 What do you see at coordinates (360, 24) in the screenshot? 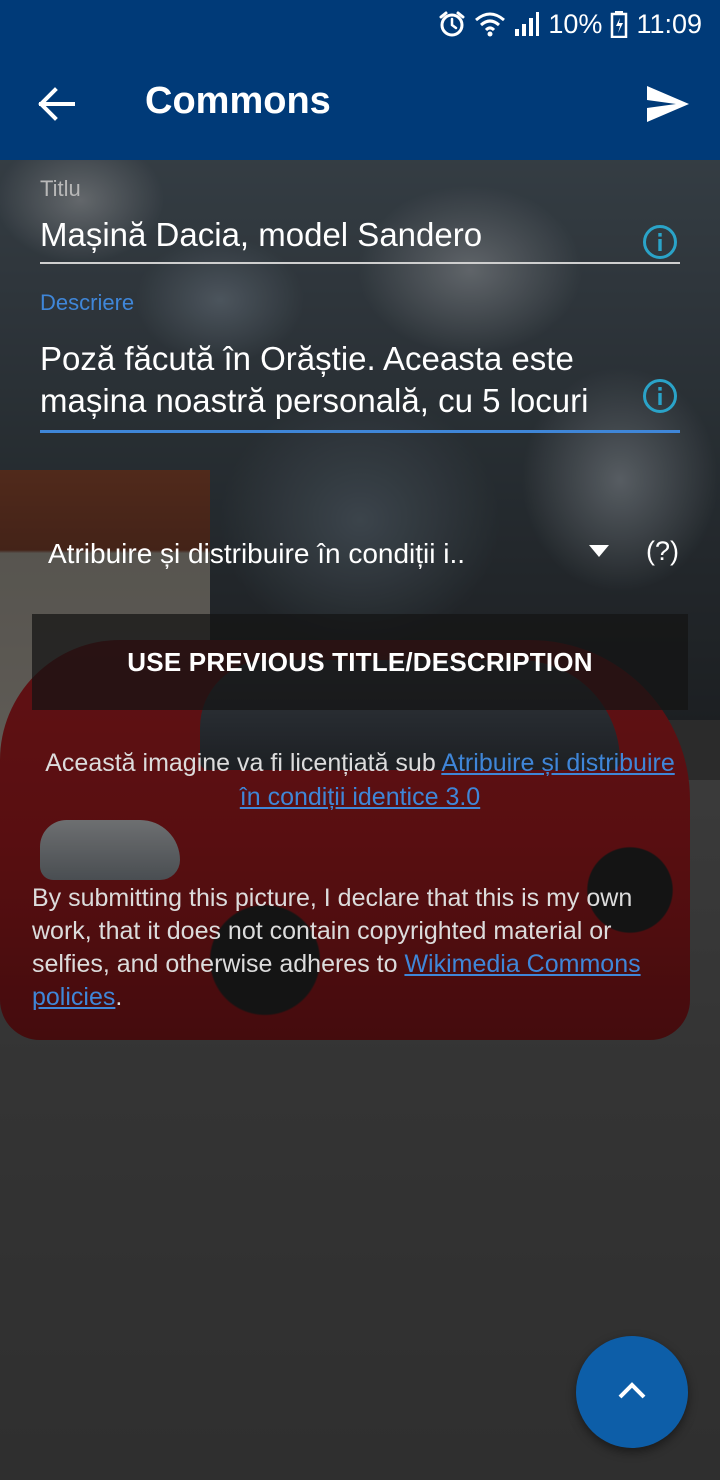
I see `status-bar: 10% 11:09` at bounding box center [360, 24].